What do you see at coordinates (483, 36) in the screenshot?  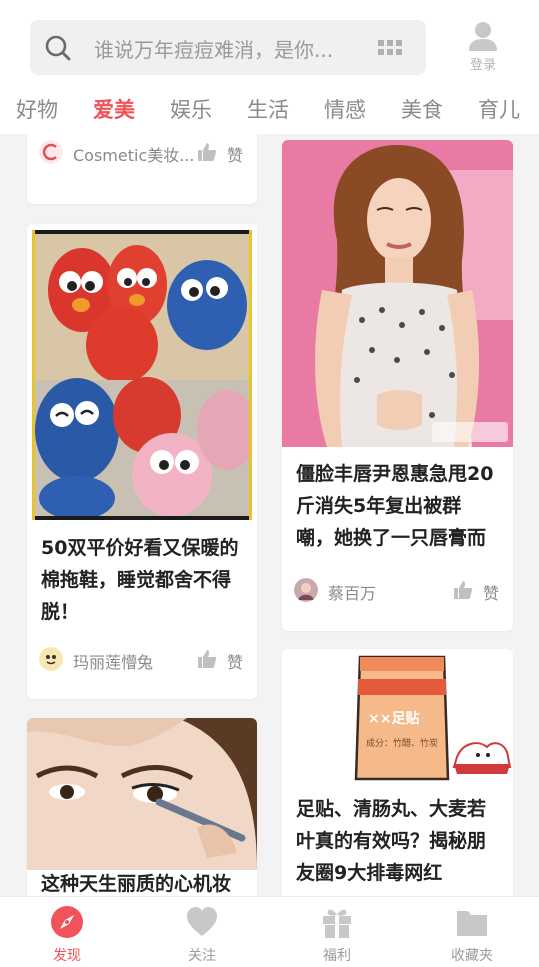 I see `user-icon` at bounding box center [483, 36].